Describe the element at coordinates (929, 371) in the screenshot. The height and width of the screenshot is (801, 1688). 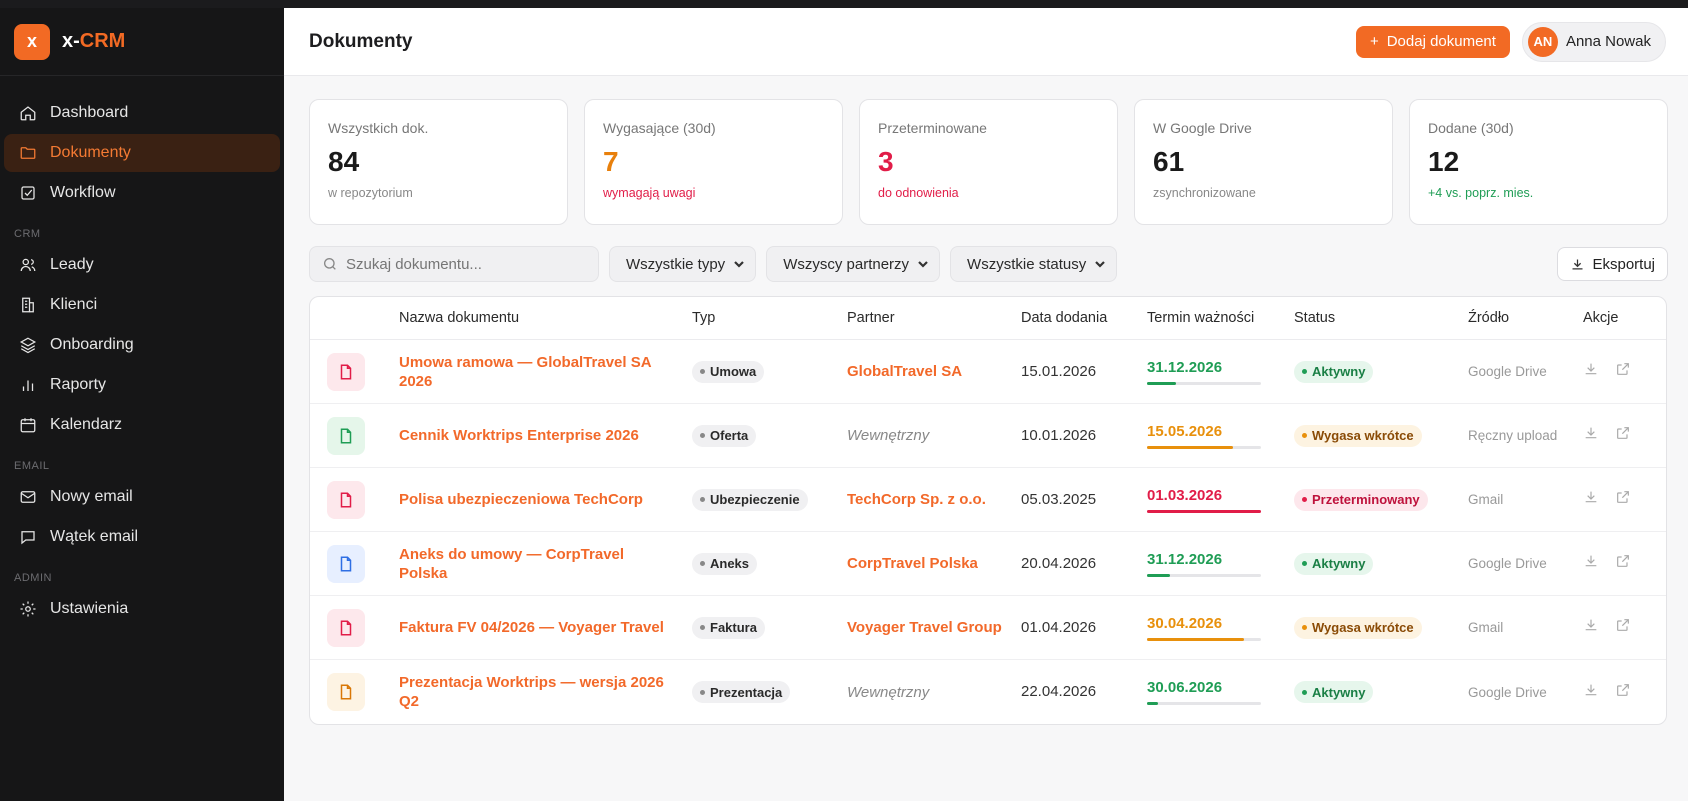
I see `partner-link: GlobalTravel SA` at that location.